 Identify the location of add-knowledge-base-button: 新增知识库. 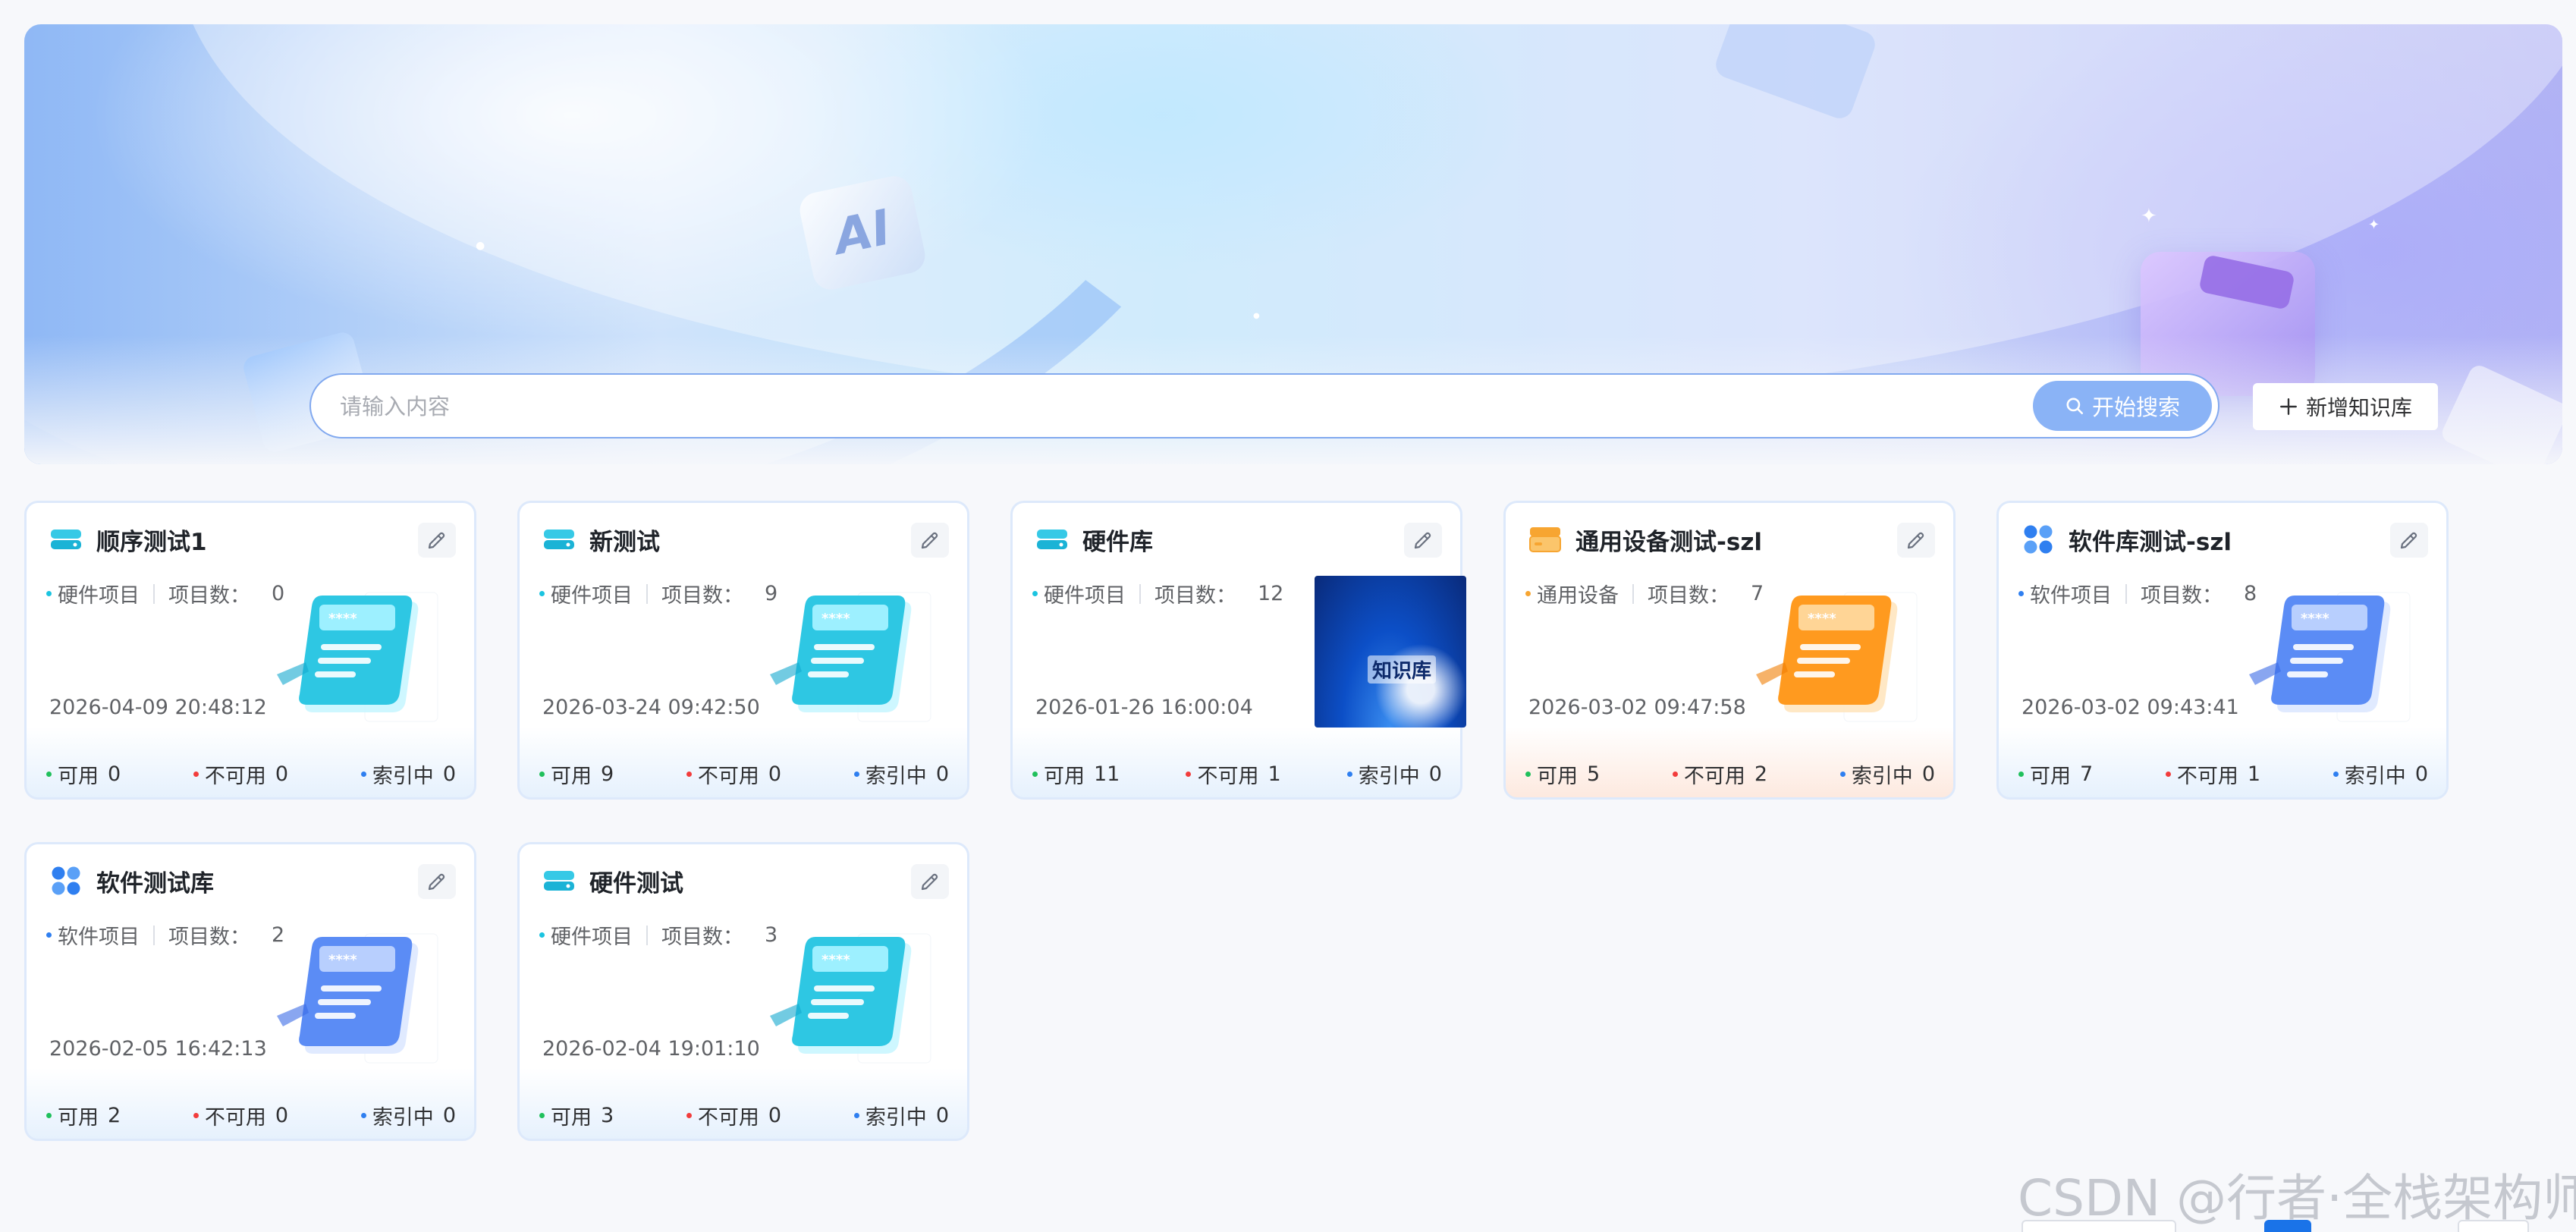
(2345, 406).